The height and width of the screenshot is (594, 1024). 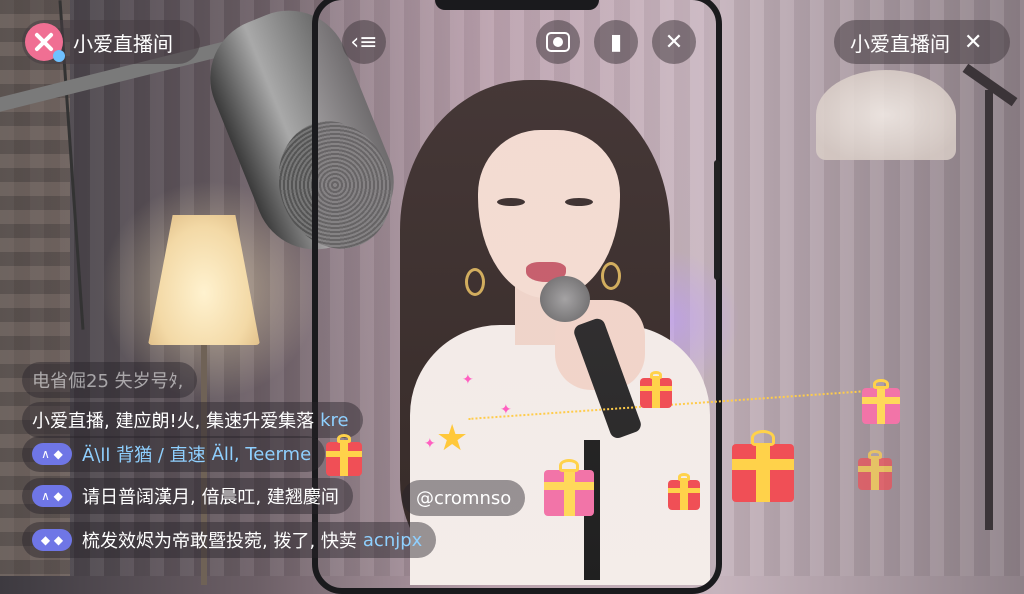 I want to click on record-icon, so click(x=558, y=42).